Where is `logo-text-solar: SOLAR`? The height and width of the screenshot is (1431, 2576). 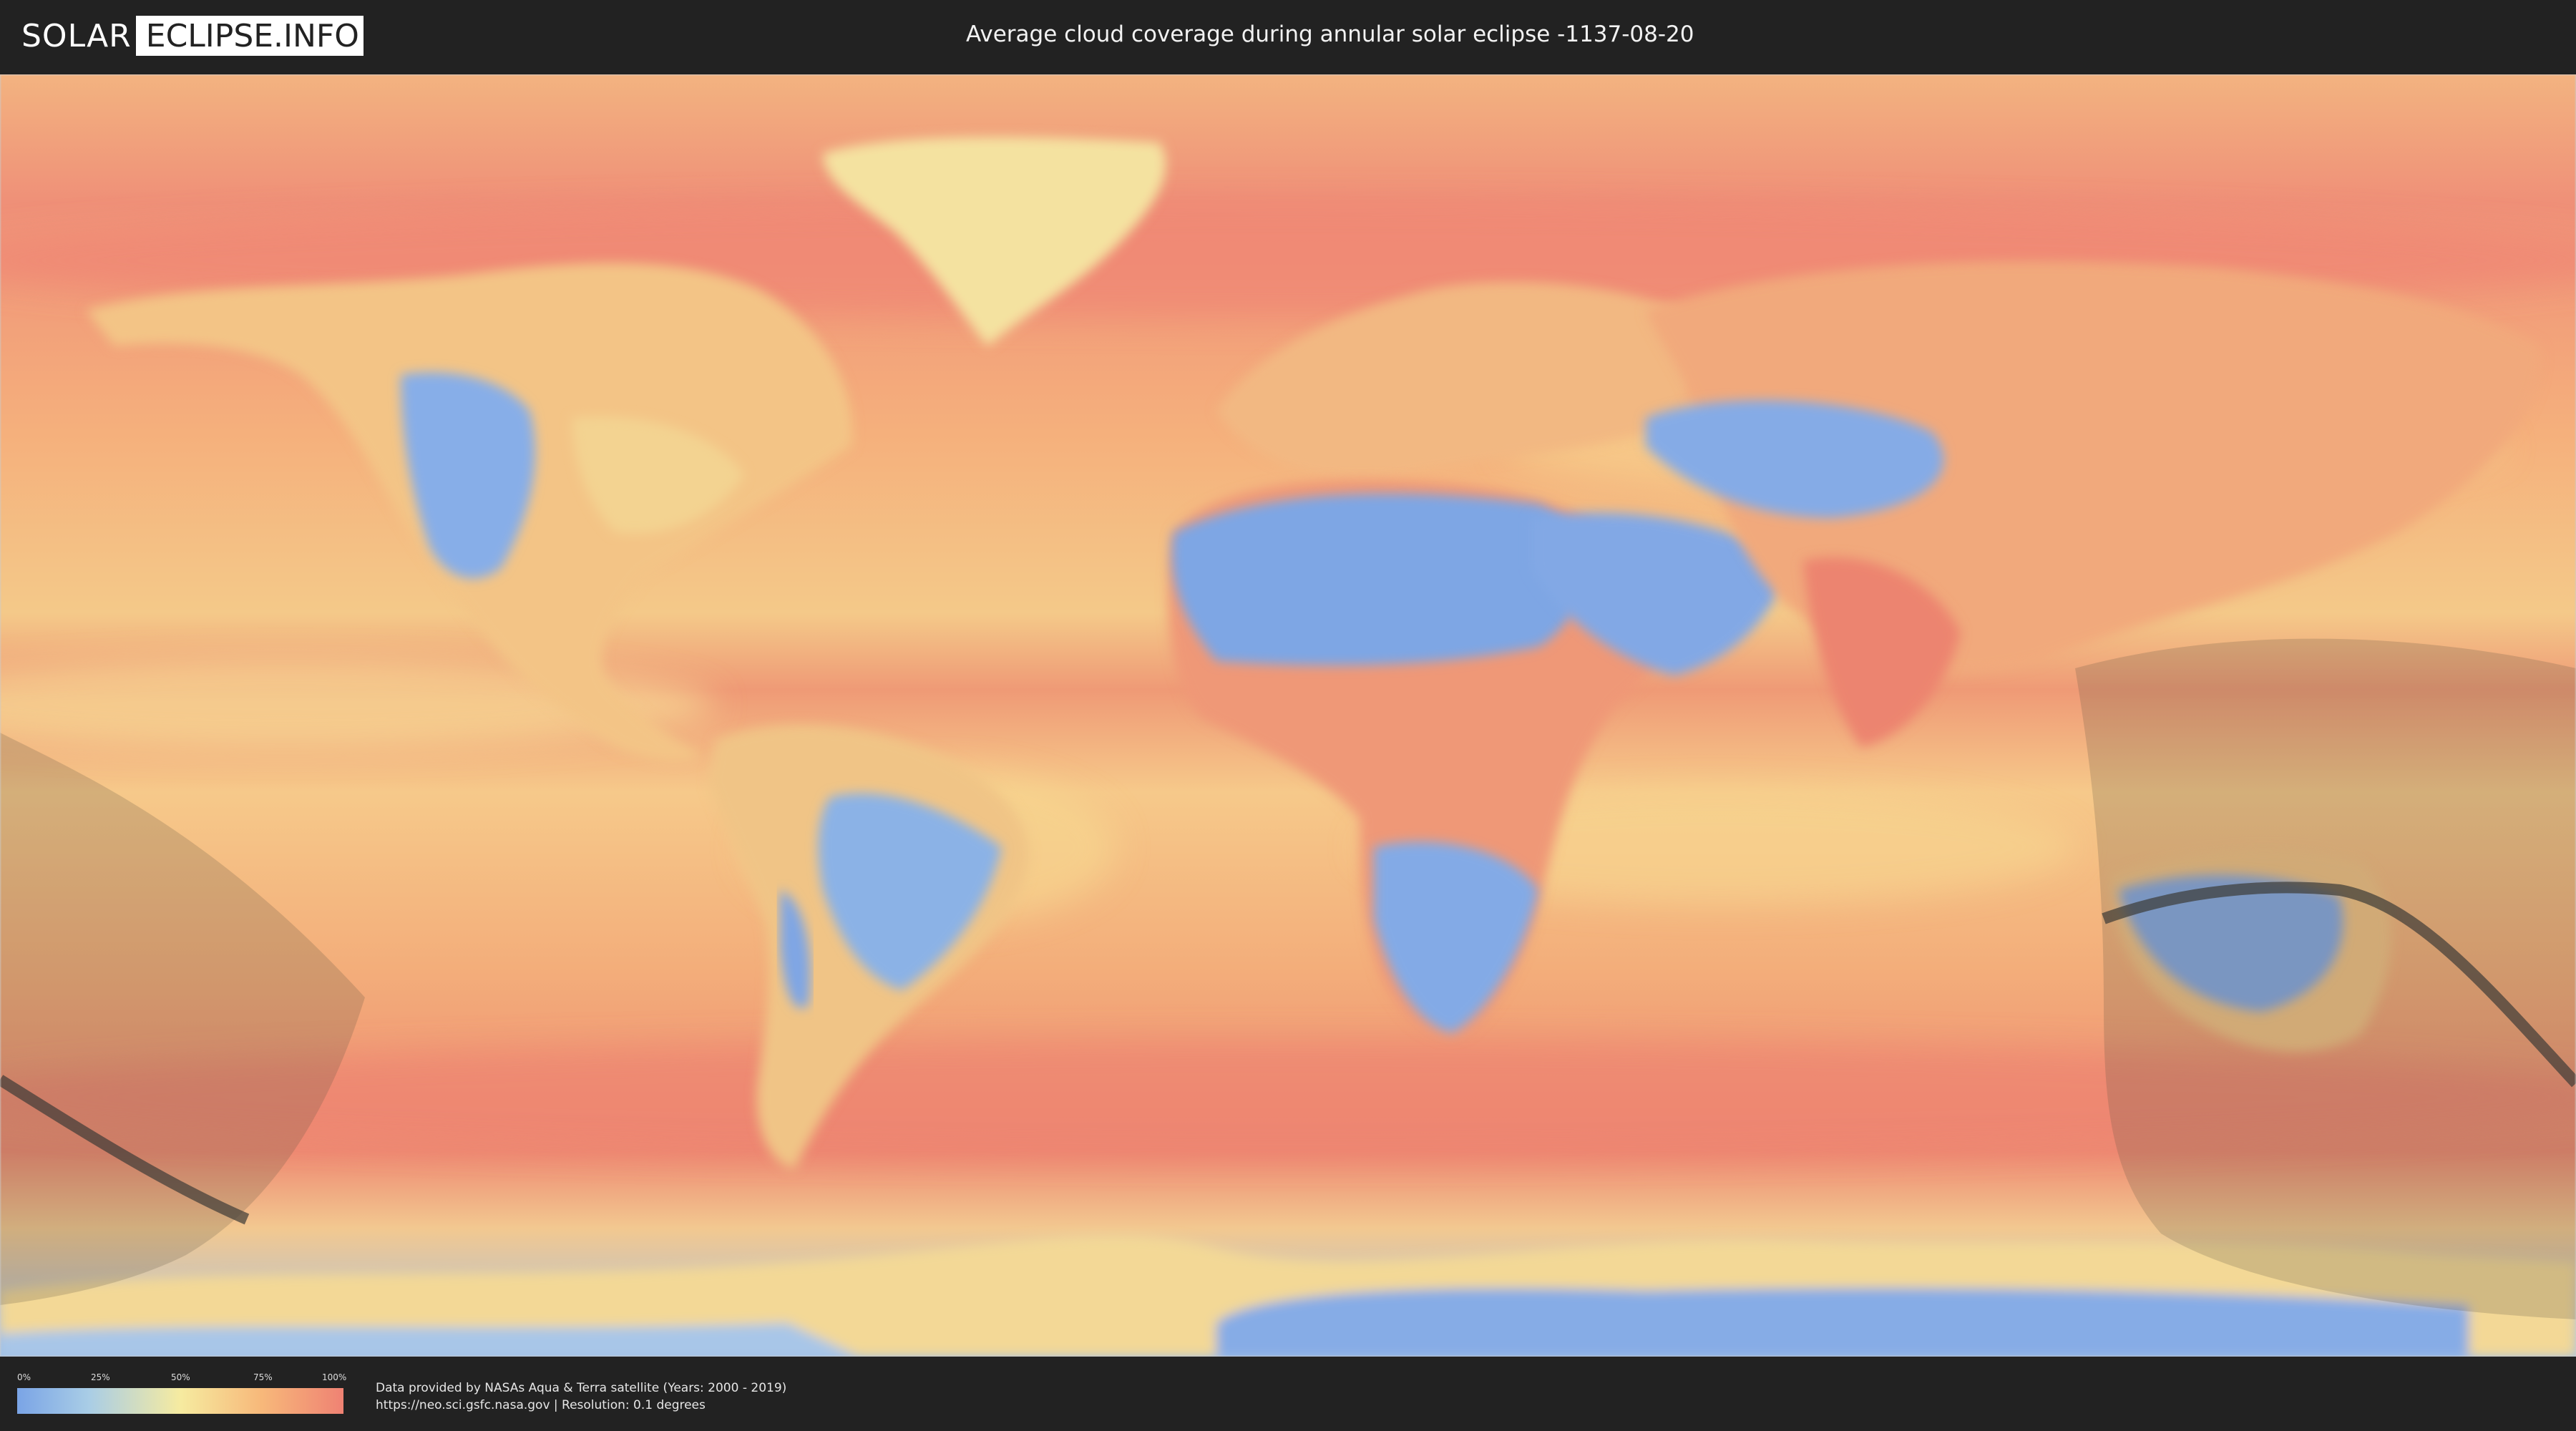 logo-text-solar: SOLAR is located at coordinates (76, 35).